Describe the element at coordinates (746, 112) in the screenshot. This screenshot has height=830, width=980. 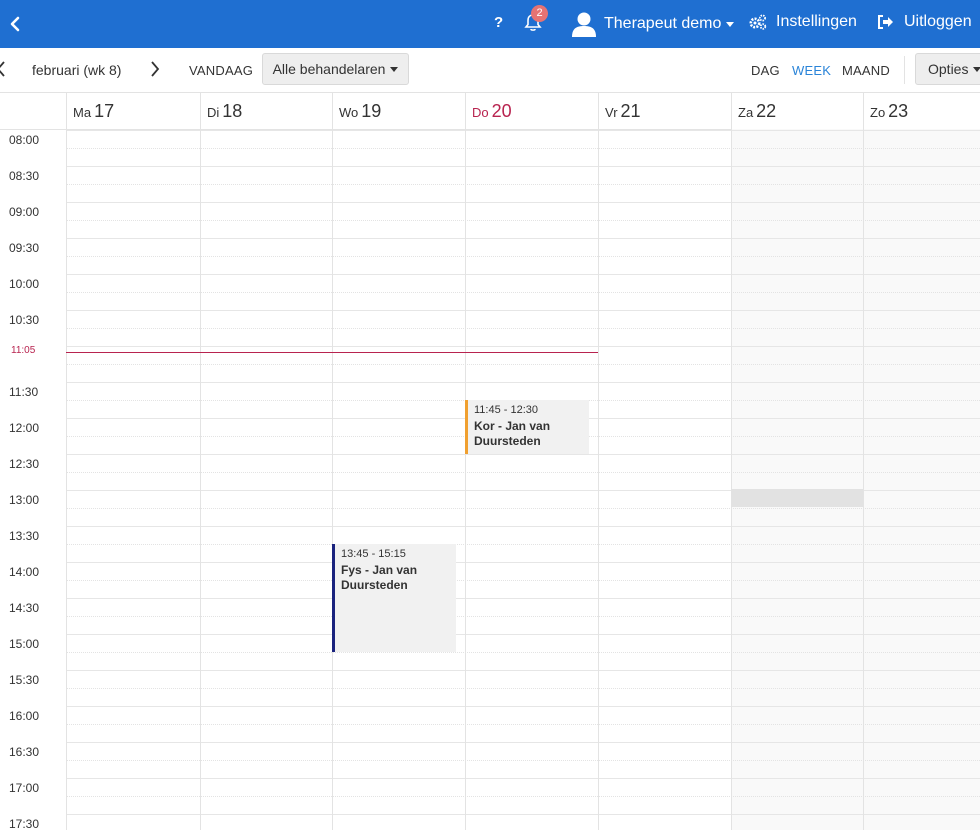
I see `day-abbr: Za` at that location.